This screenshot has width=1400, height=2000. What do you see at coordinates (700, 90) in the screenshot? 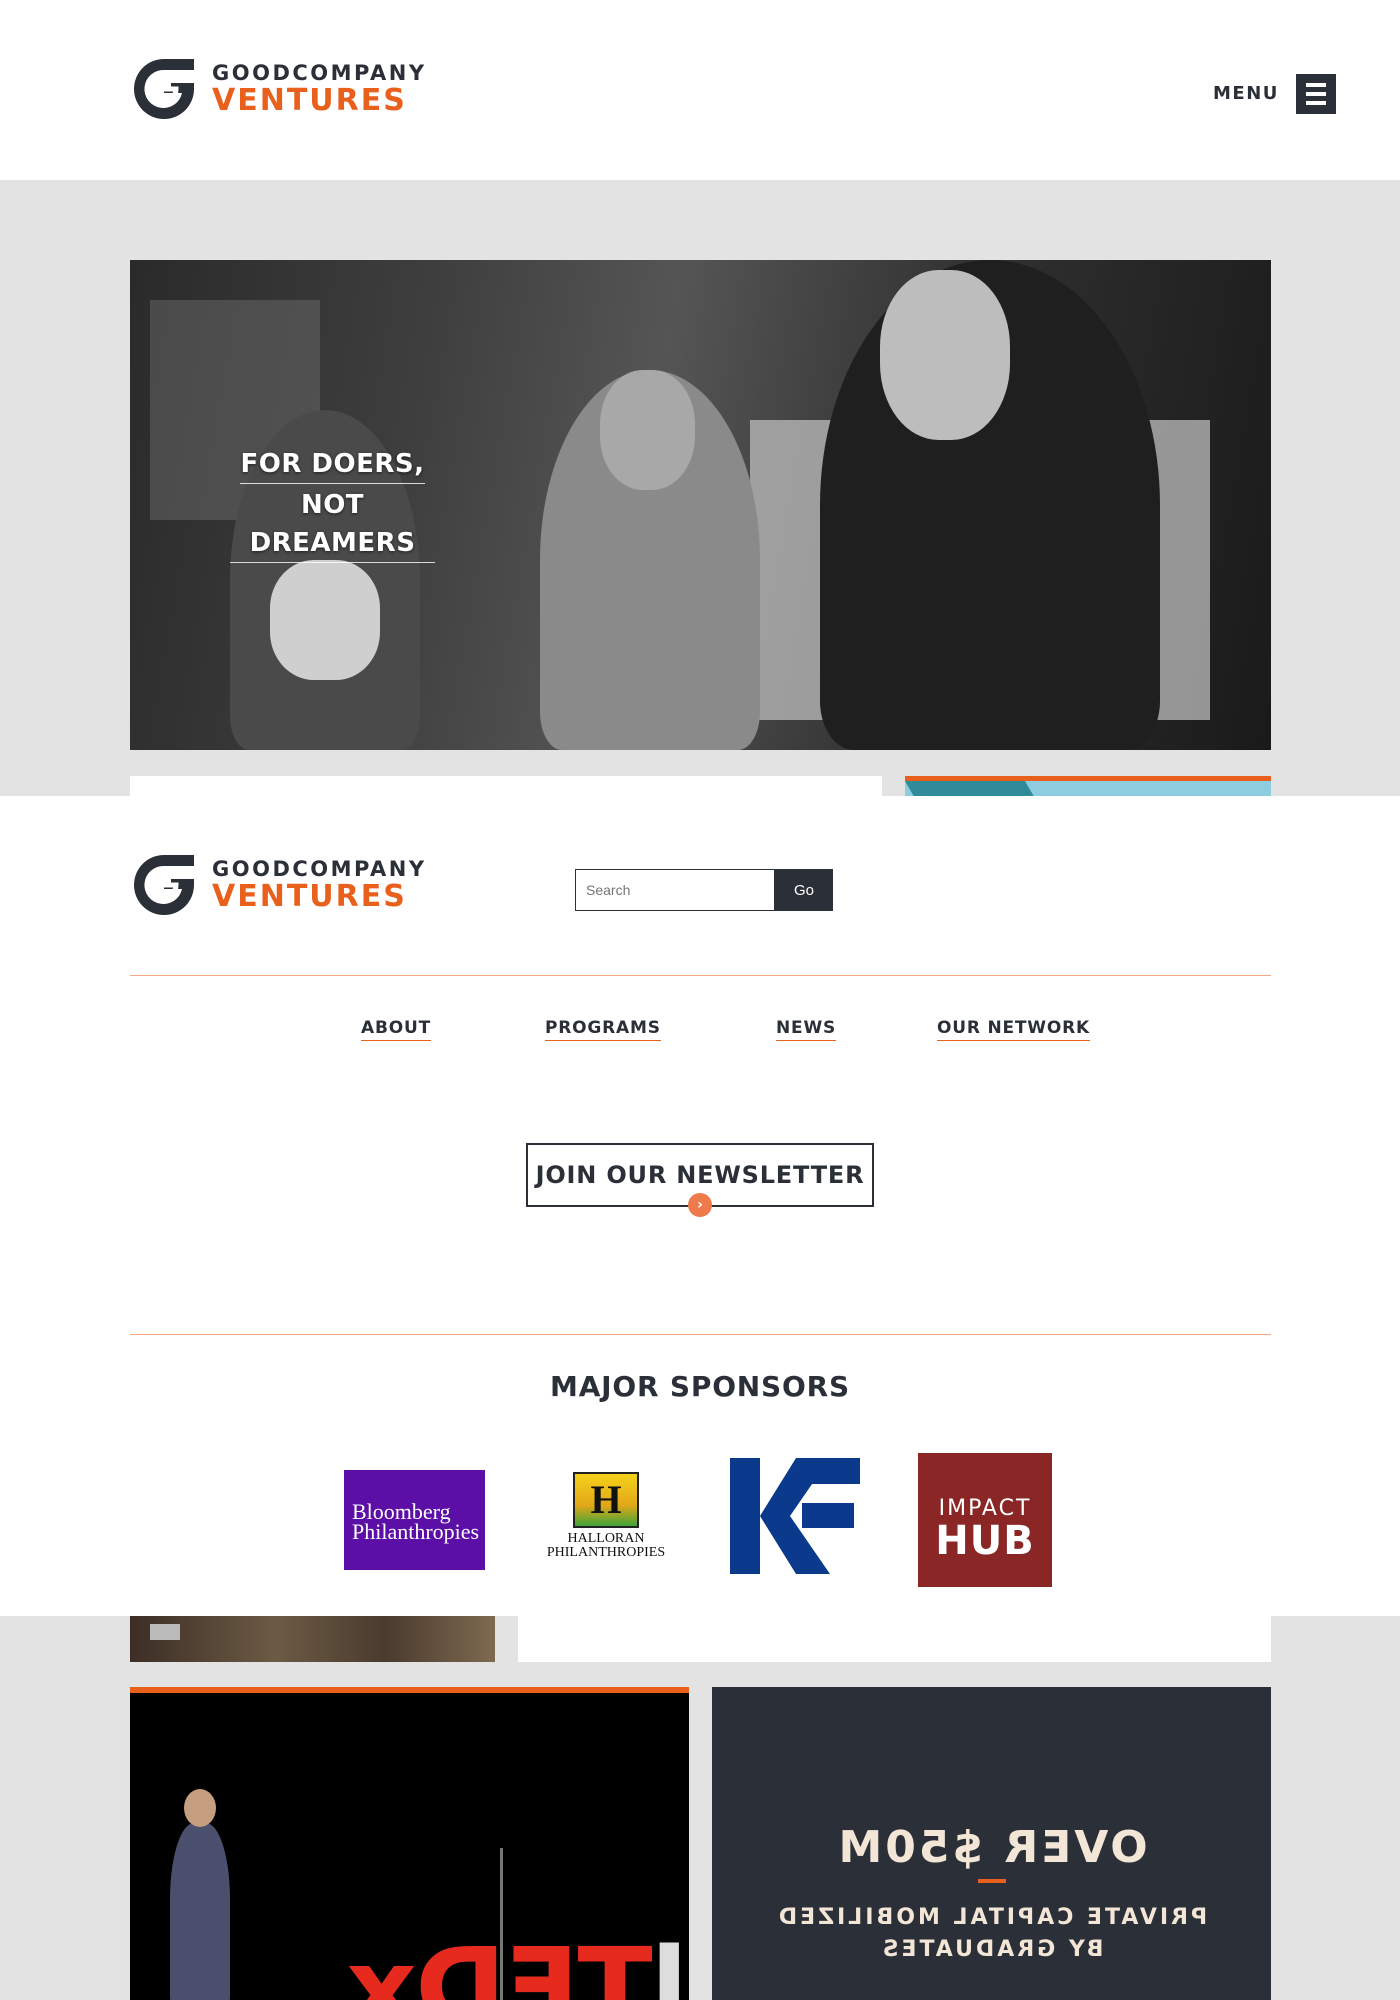
I see `site-header: GOODCOMPANY VENTURES MENU` at bounding box center [700, 90].